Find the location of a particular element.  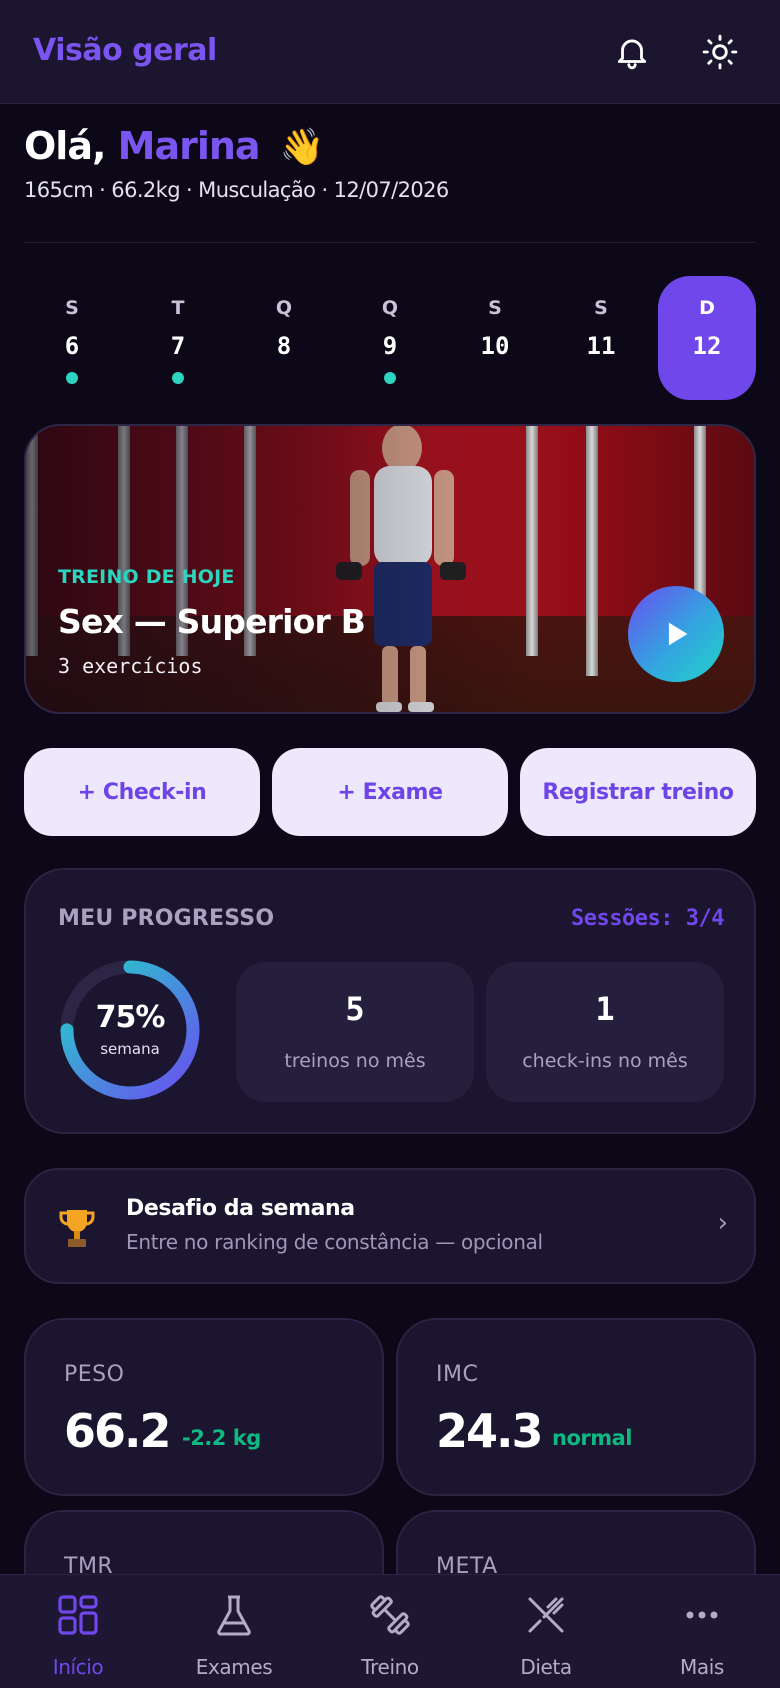

workouts-month-value: 5 is located at coordinates (355, 1009).